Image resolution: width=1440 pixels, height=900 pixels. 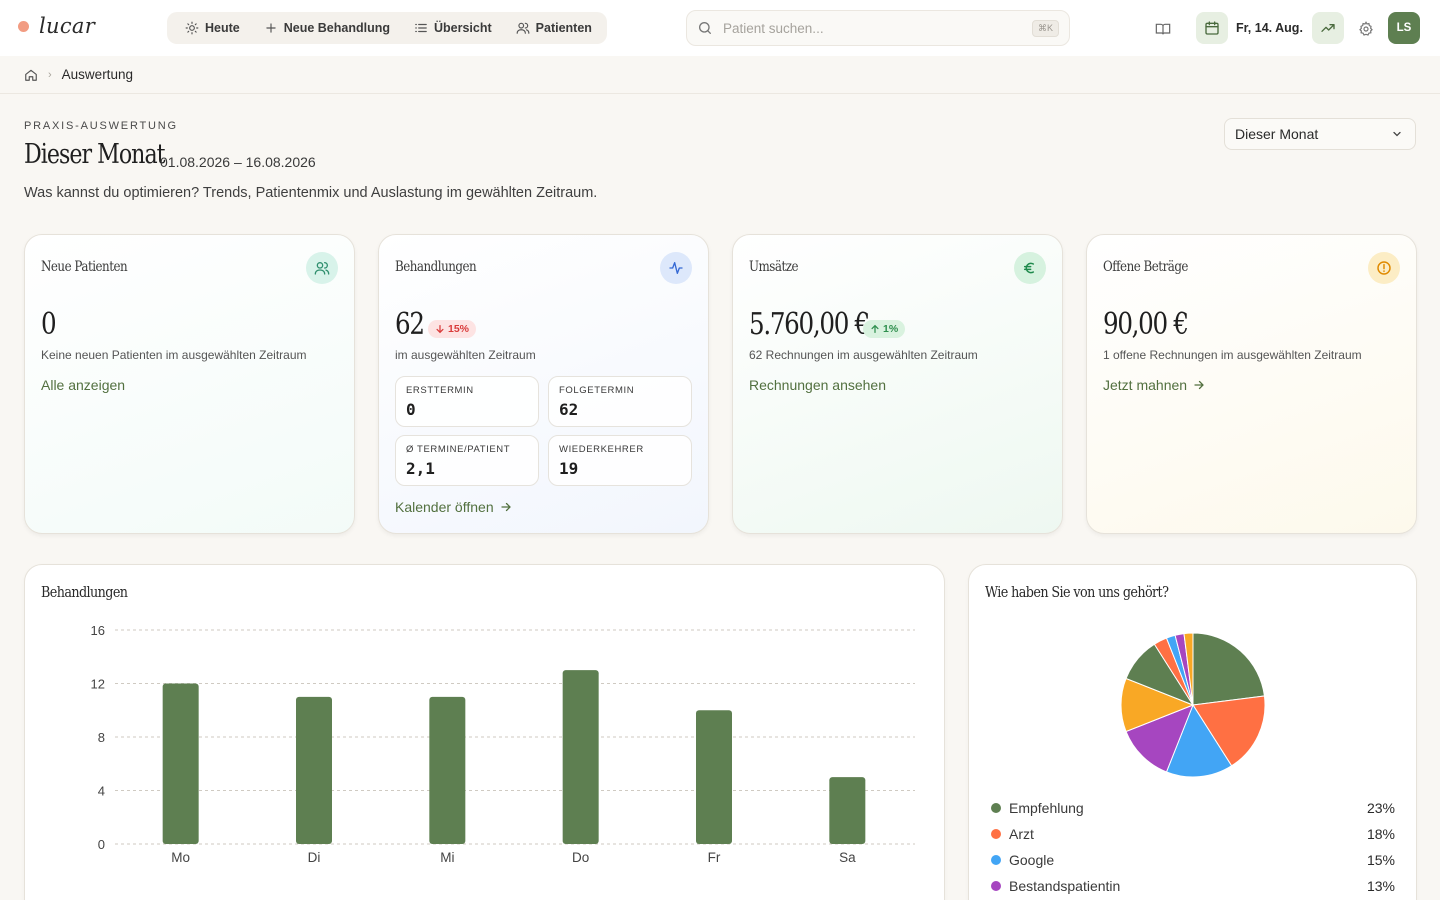 What do you see at coordinates (1193, 860) in the screenshot?
I see `legend-item: Google 15%` at bounding box center [1193, 860].